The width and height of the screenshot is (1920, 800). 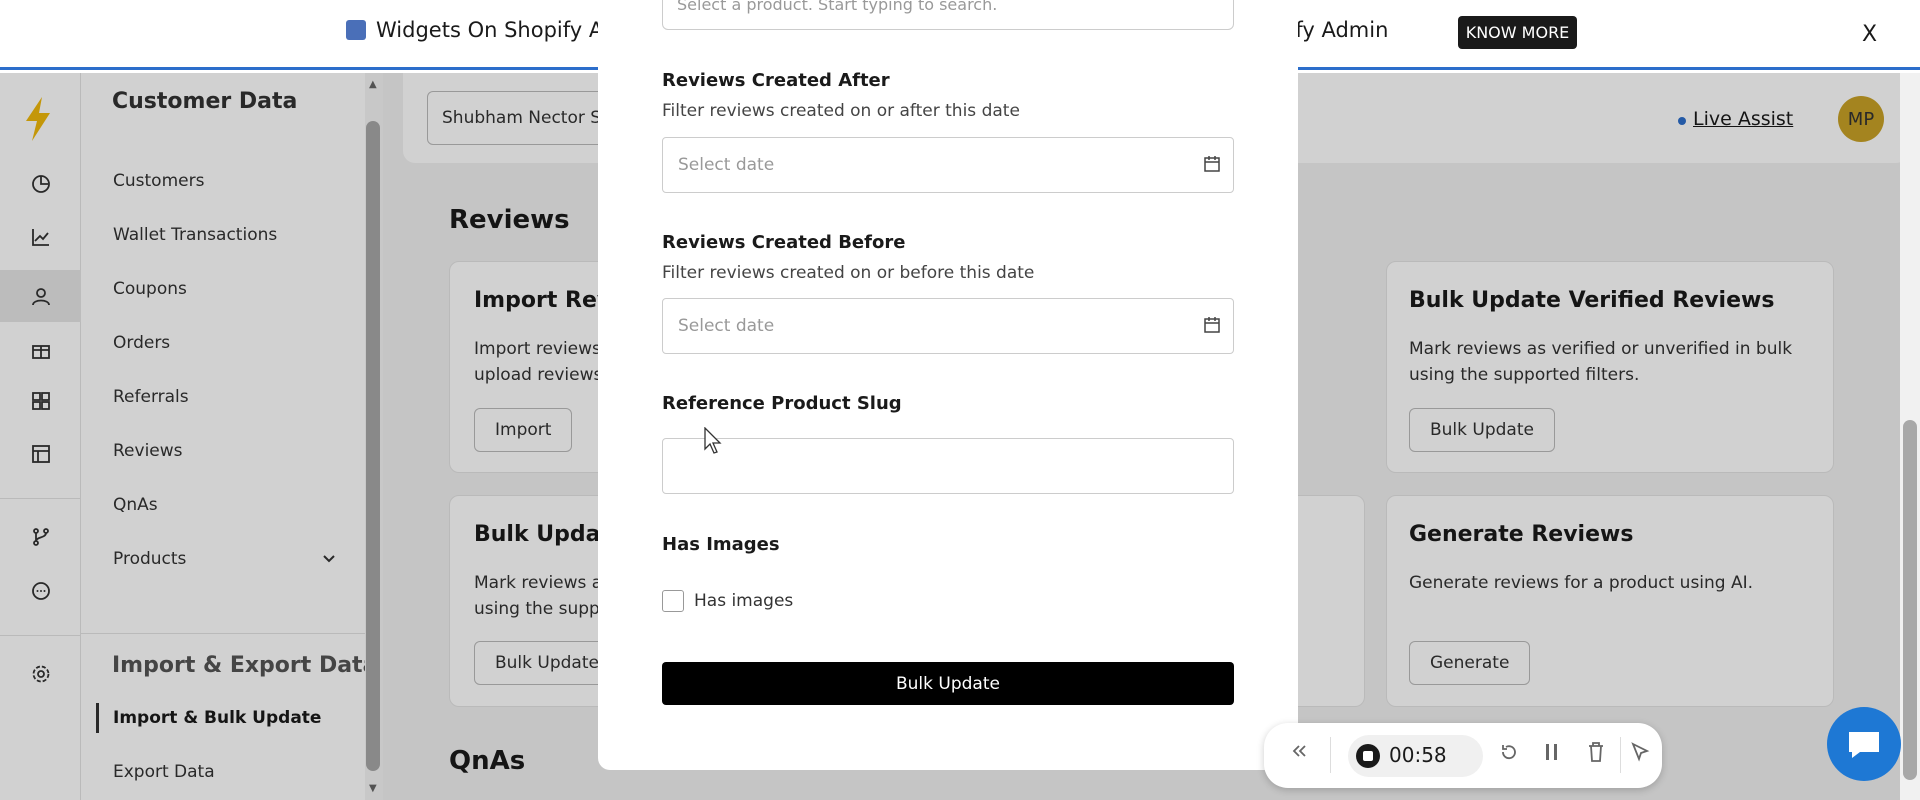 What do you see at coordinates (40, 537) in the screenshot?
I see `branch-icon` at bounding box center [40, 537].